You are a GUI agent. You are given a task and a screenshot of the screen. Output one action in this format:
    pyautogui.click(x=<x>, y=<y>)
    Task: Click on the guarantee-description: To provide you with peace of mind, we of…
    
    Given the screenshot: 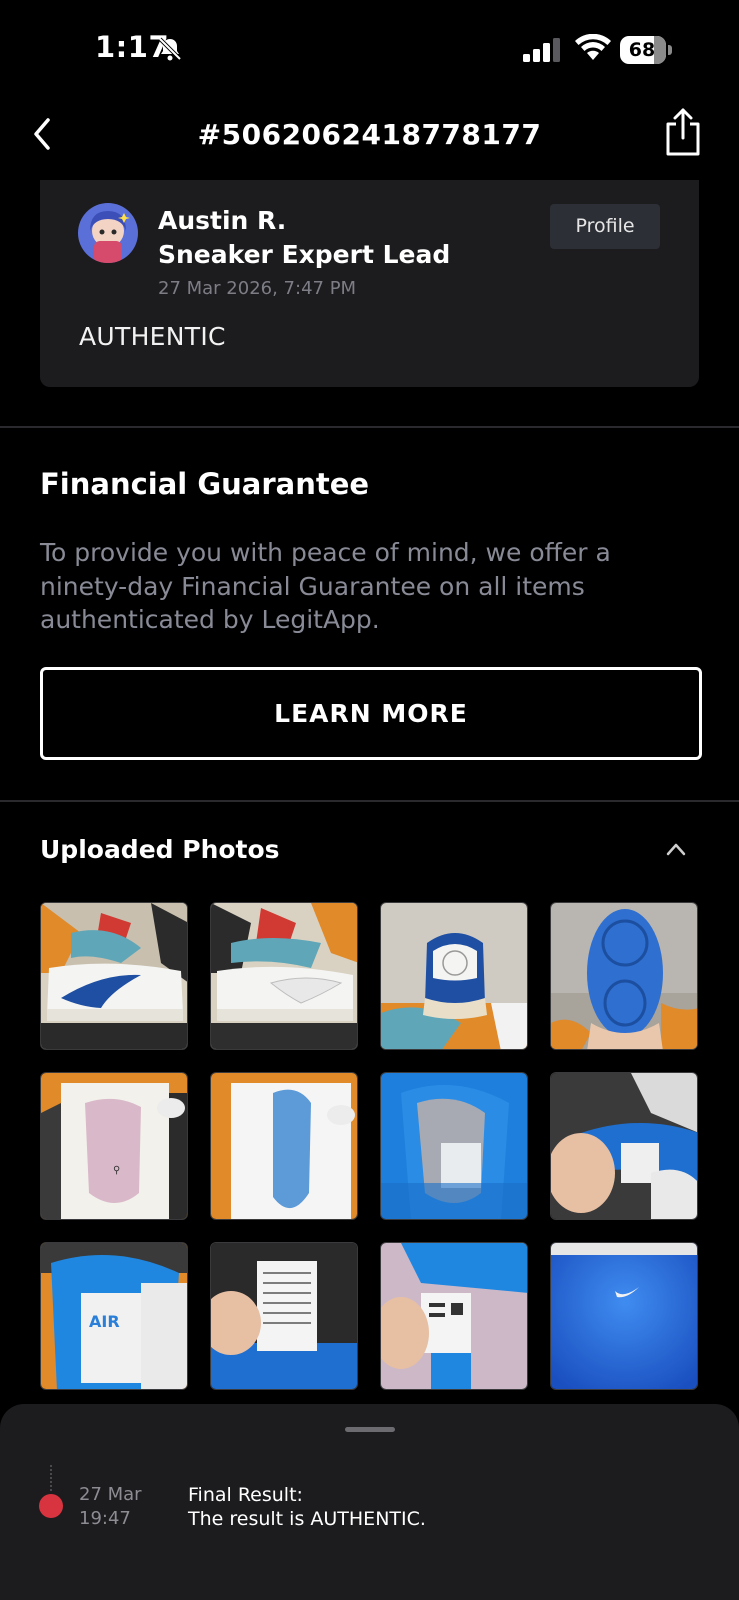 What is the action you would take?
    pyautogui.click(x=325, y=586)
    